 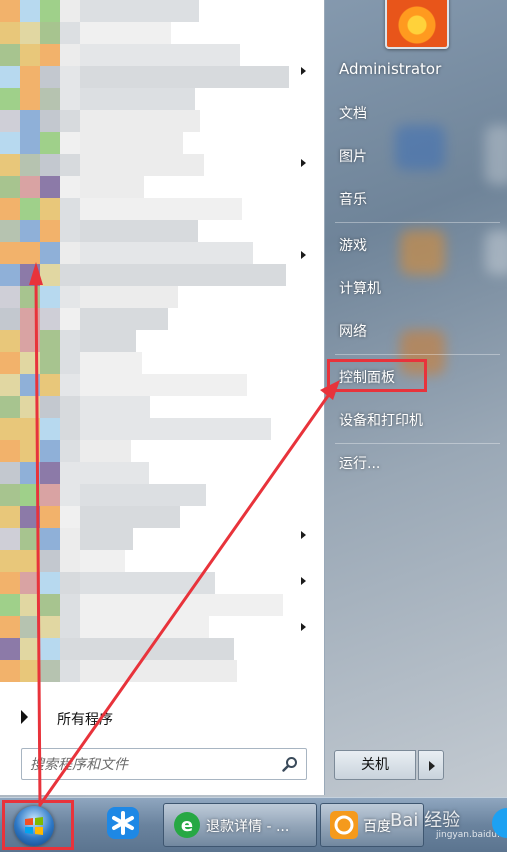 I want to click on menu-item-computer: 计算机, so click(x=360, y=288).